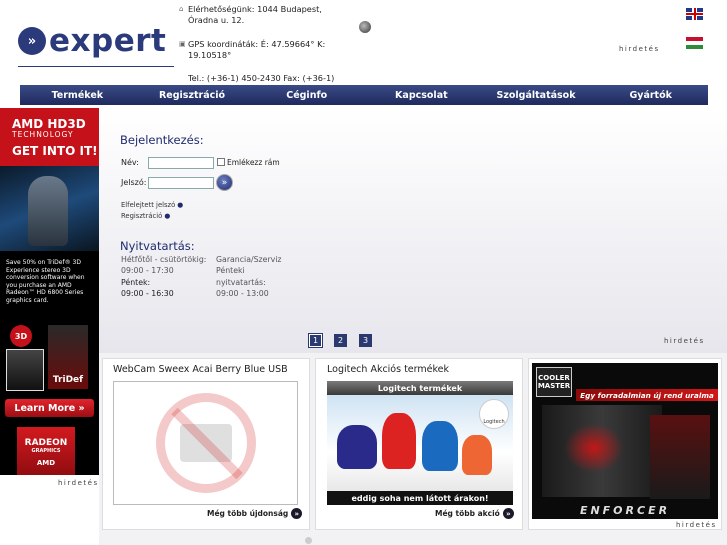 Image resolution: width=727 pixels, height=545 pixels. What do you see at coordinates (680, 457) in the screenshot?
I see `pc-case-side` at bounding box center [680, 457].